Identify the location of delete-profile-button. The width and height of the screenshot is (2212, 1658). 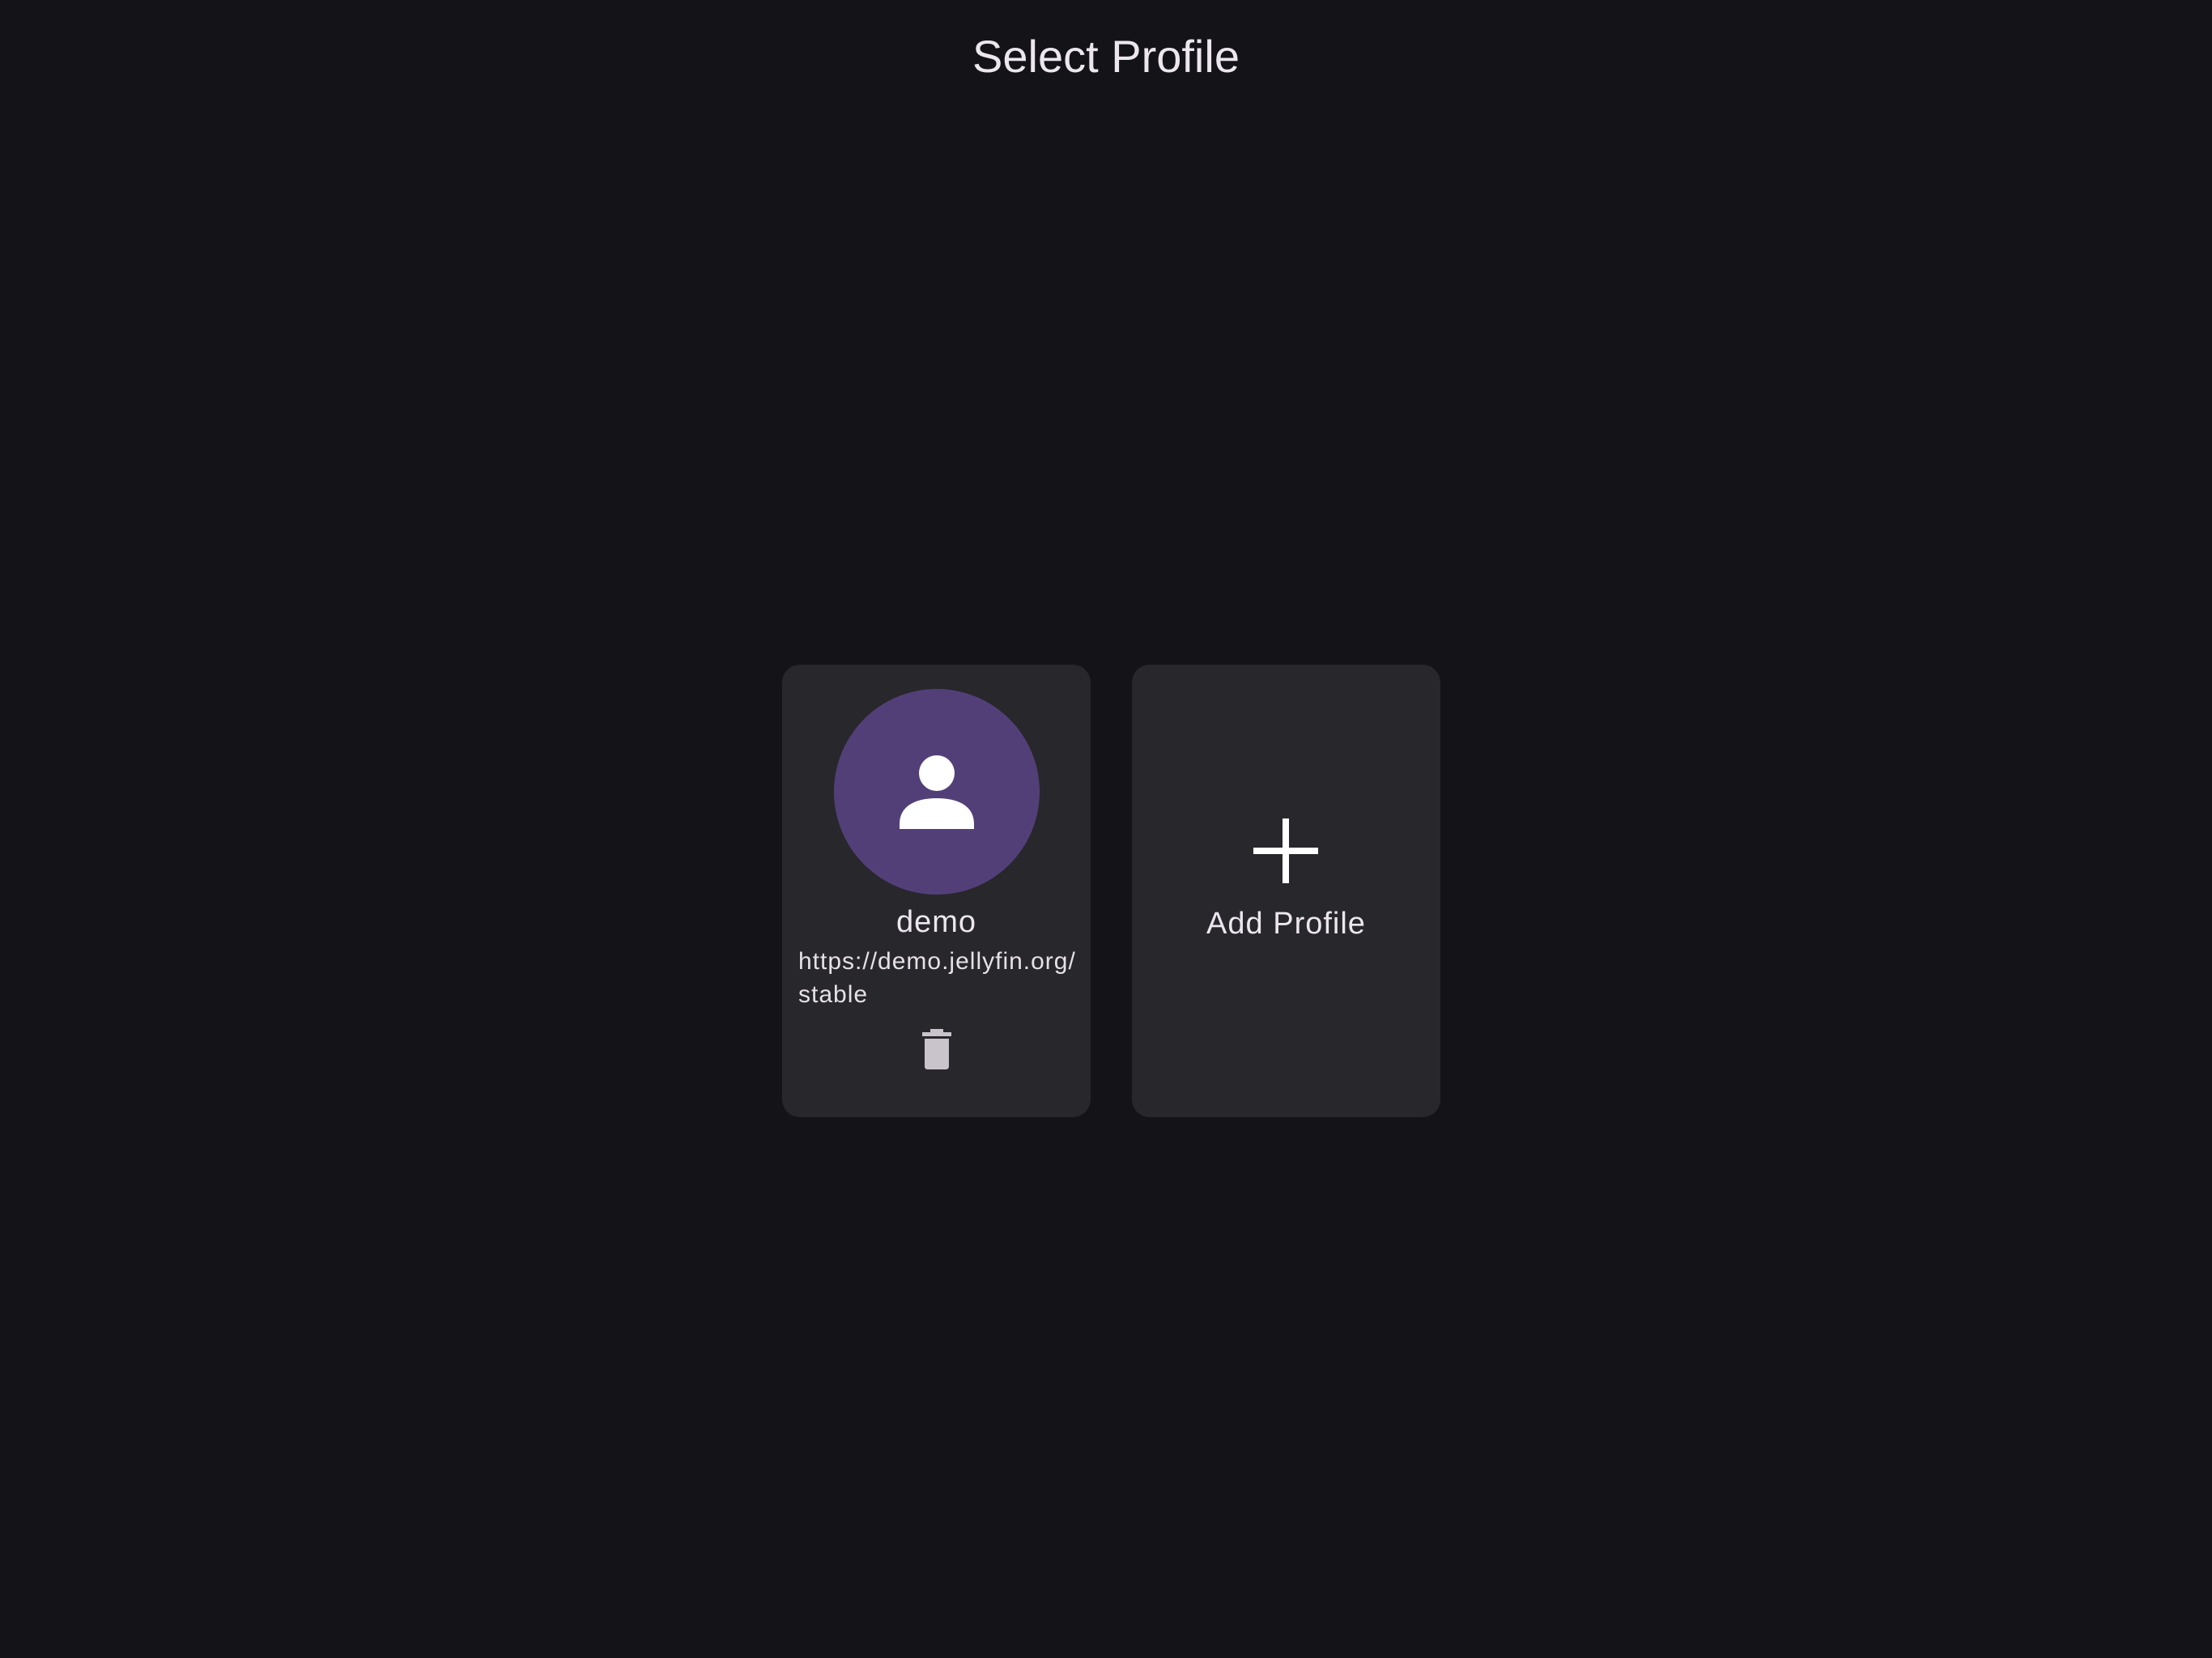
(937, 1049).